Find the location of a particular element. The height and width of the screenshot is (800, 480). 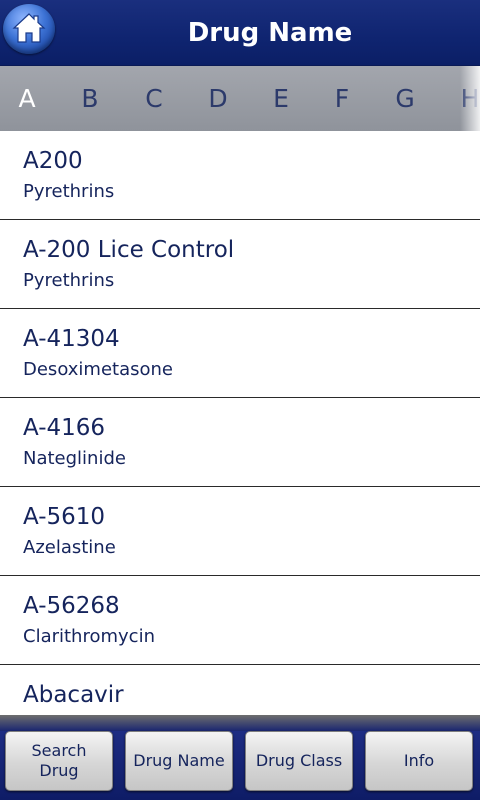

generic-name: Azelastine is located at coordinates (69, 547).